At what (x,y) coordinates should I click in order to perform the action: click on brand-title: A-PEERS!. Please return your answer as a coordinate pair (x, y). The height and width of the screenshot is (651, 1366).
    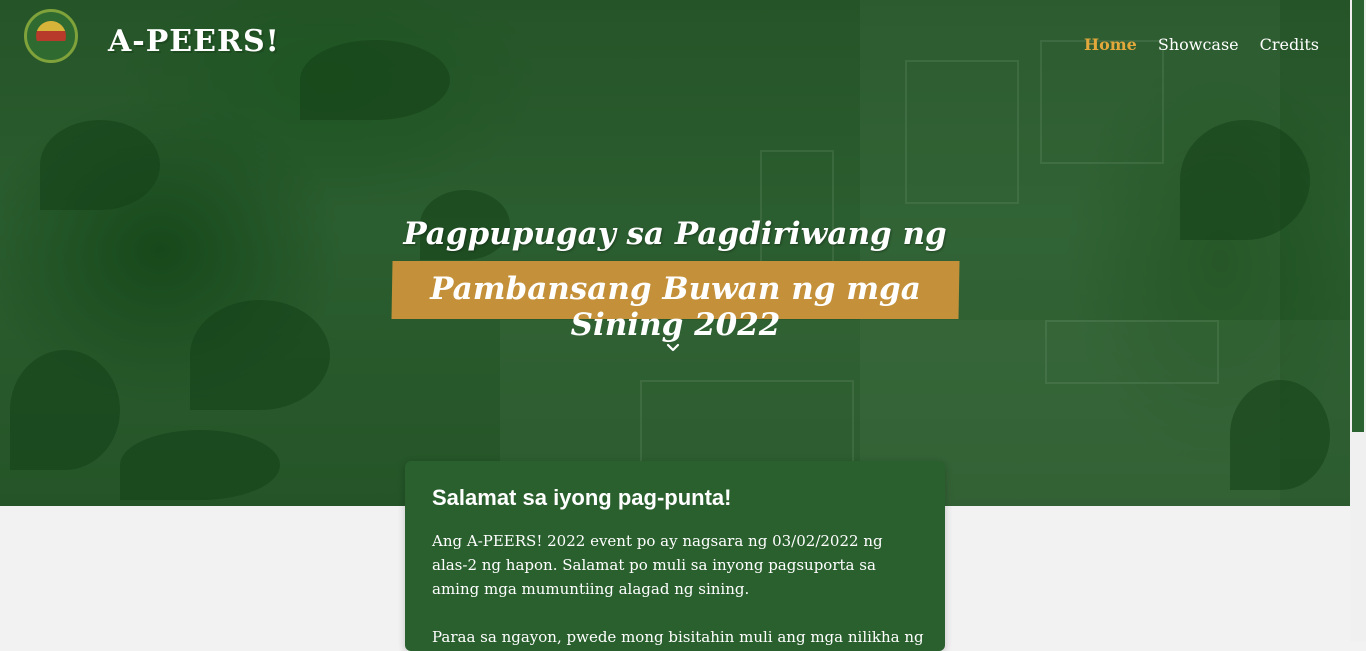
    Looking at the image, I should click on (194, 41).